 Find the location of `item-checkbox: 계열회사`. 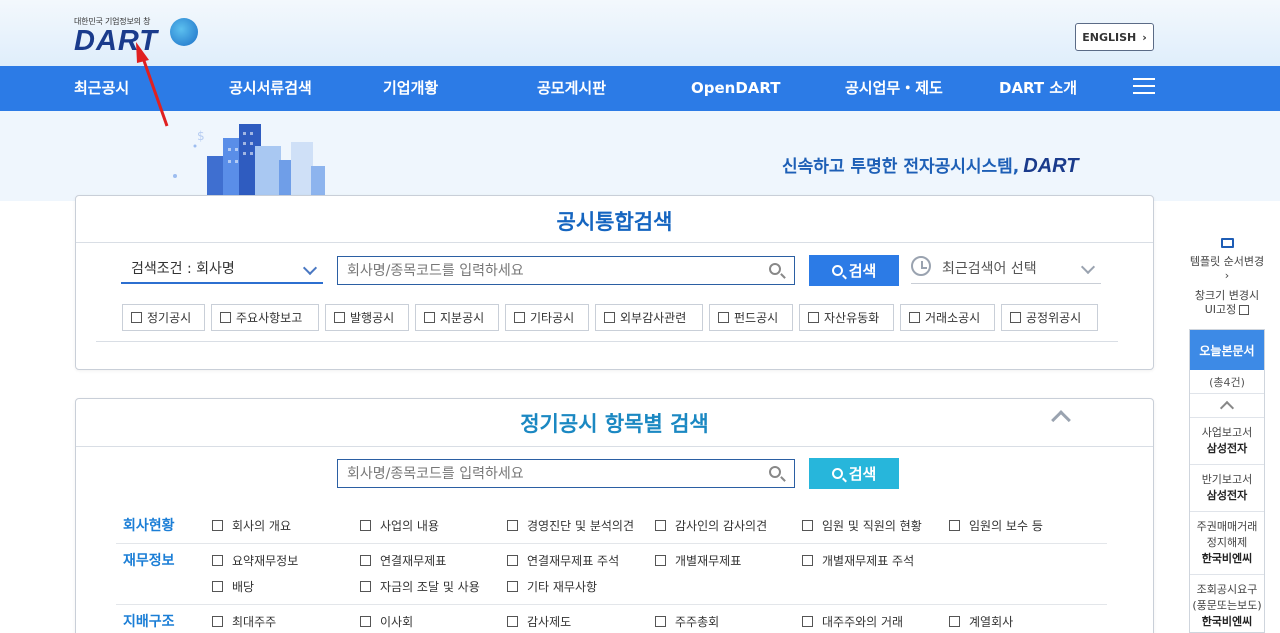

item-checkbox: 계열회사 is located at coordinates (981, 621).